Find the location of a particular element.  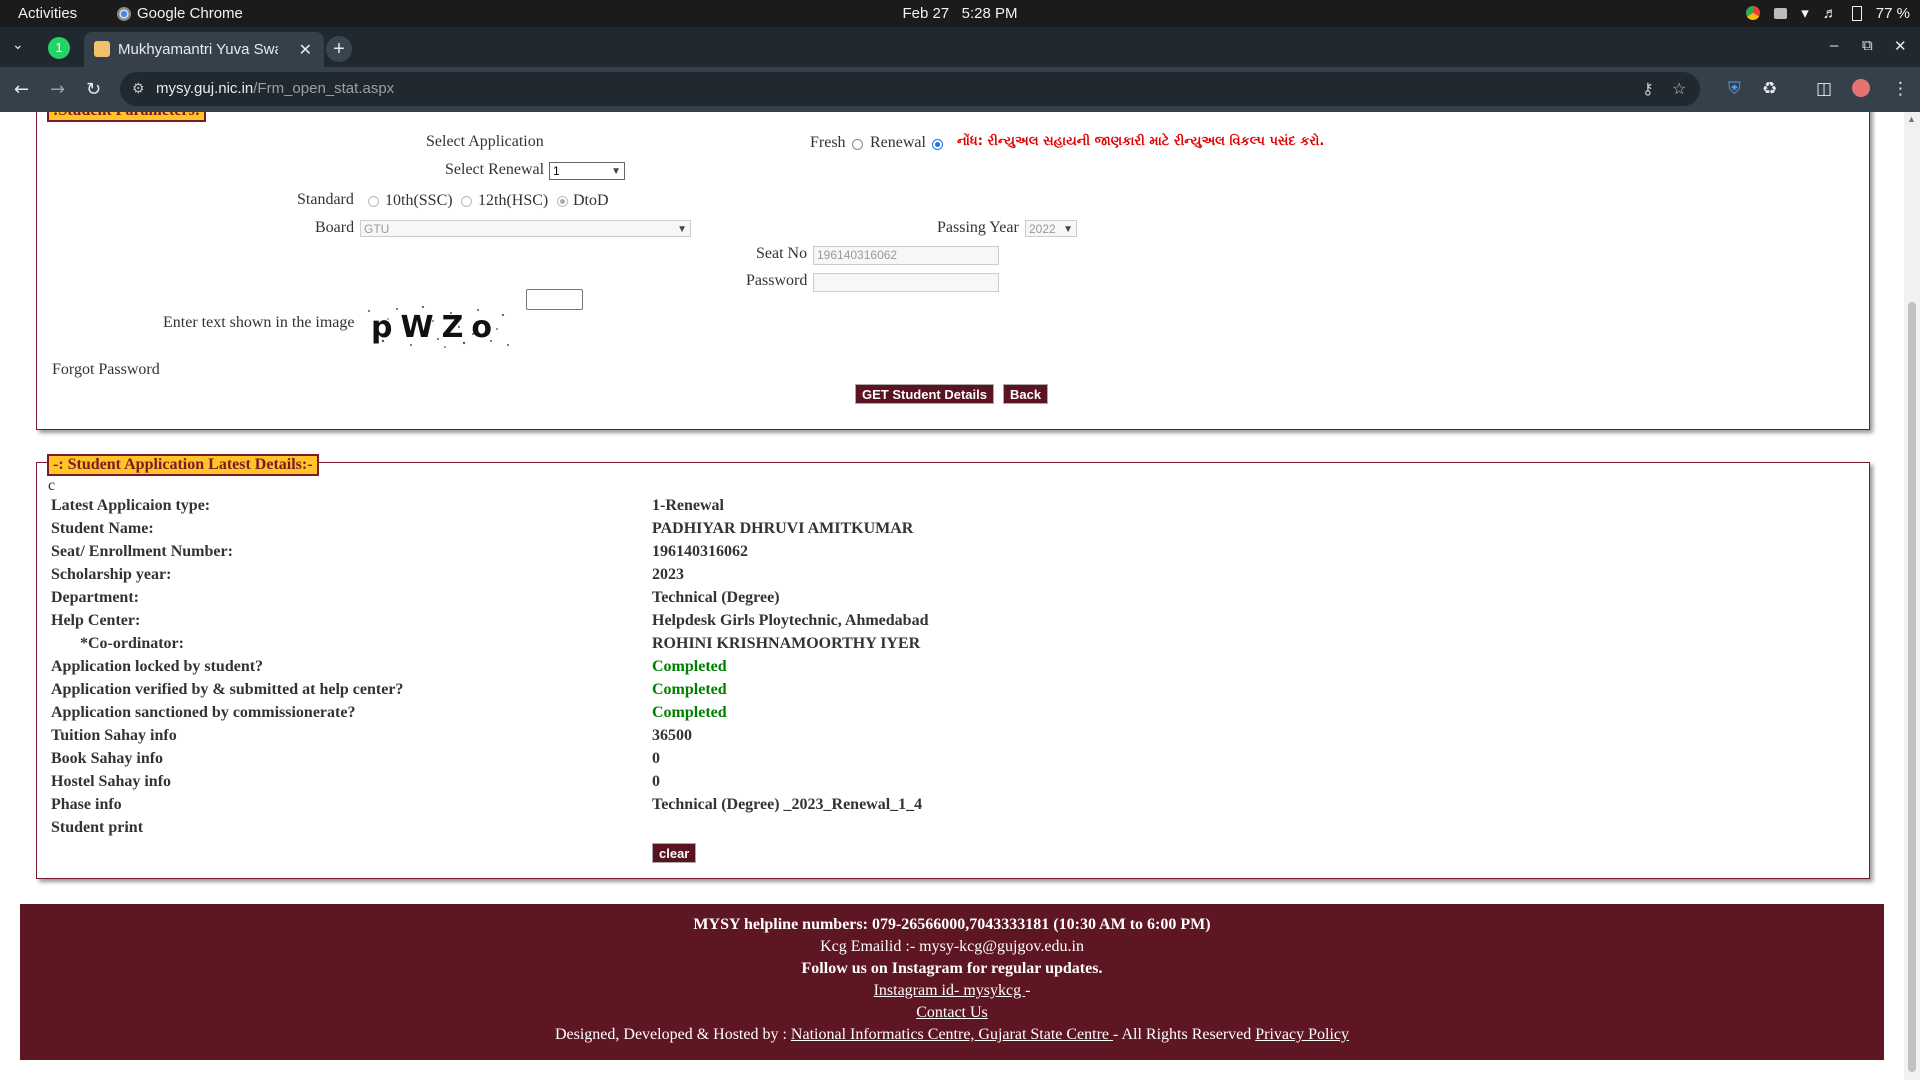

detail-value: 196140316062 is located at coordinates (700, 551).